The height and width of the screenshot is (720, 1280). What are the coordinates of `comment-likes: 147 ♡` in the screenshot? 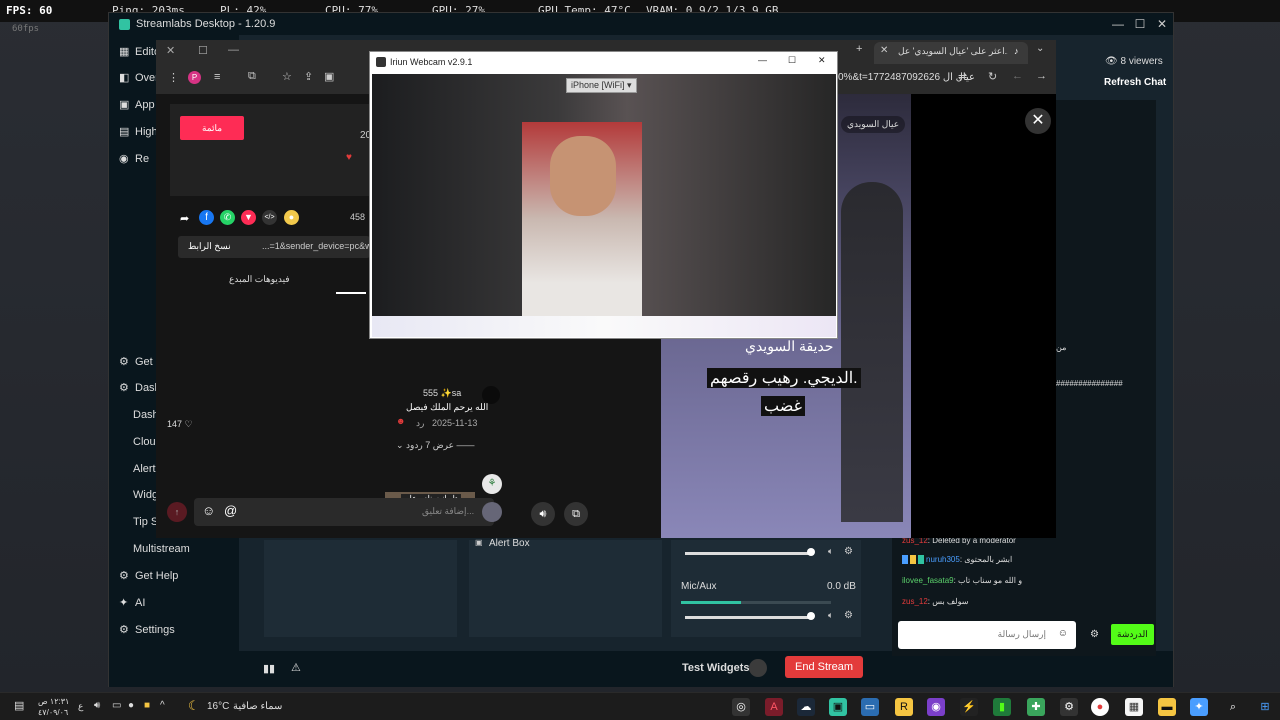 It's located at (180, 424).